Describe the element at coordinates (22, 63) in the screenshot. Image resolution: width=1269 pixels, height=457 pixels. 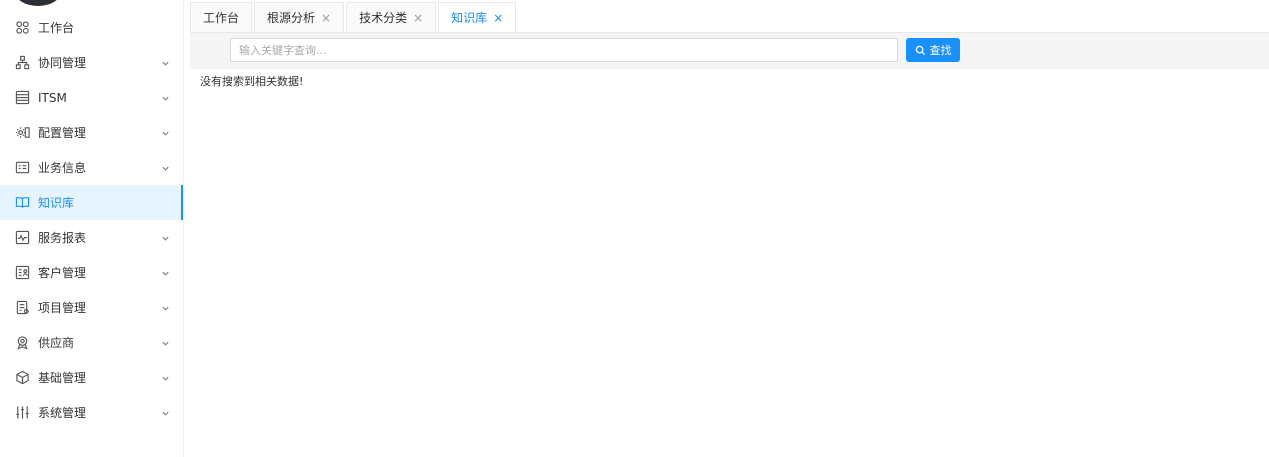
I see `org-chart-icon` at that location.